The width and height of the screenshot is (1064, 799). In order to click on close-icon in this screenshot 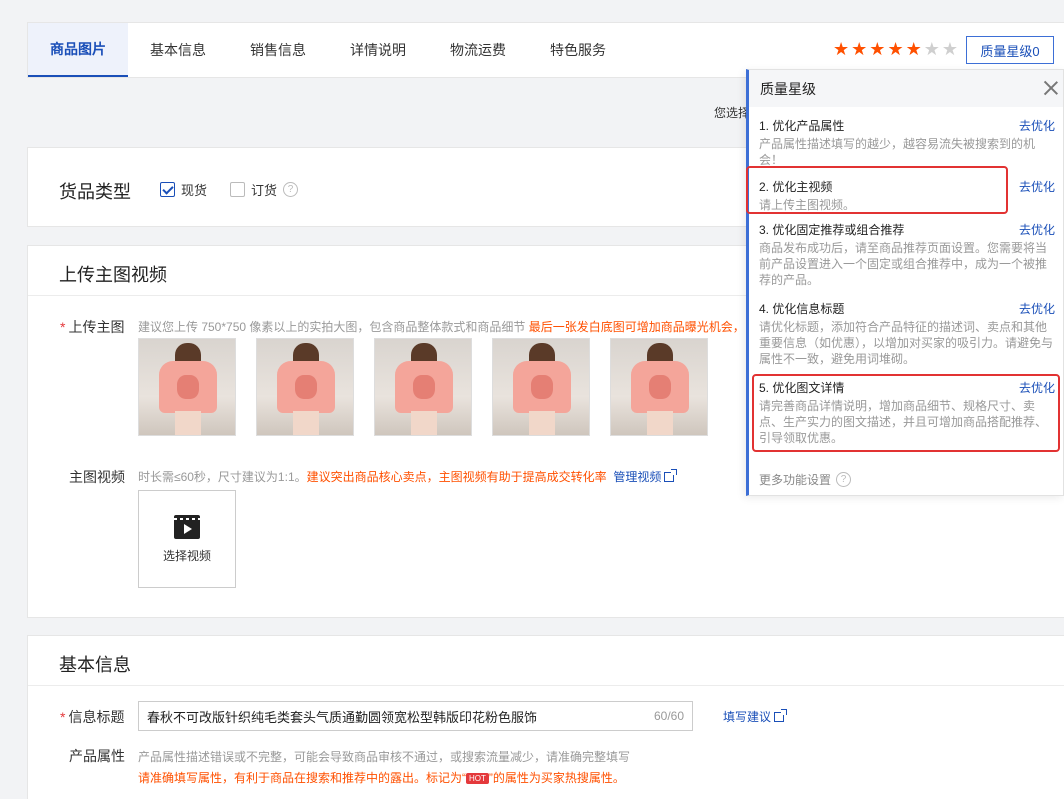, I will do `click(1051, 88)`.